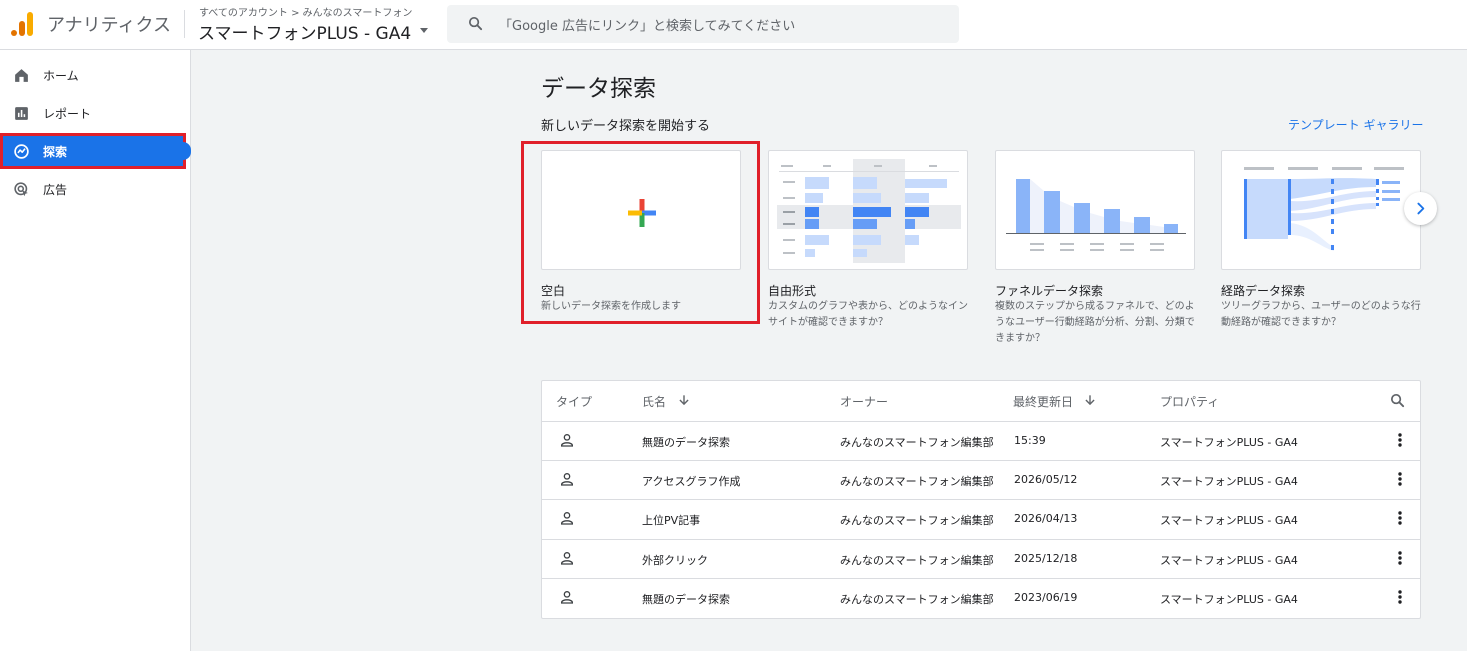 The width and height of the screenshot is (1467, 651). I want to click on header-divider, so click(184, 24).